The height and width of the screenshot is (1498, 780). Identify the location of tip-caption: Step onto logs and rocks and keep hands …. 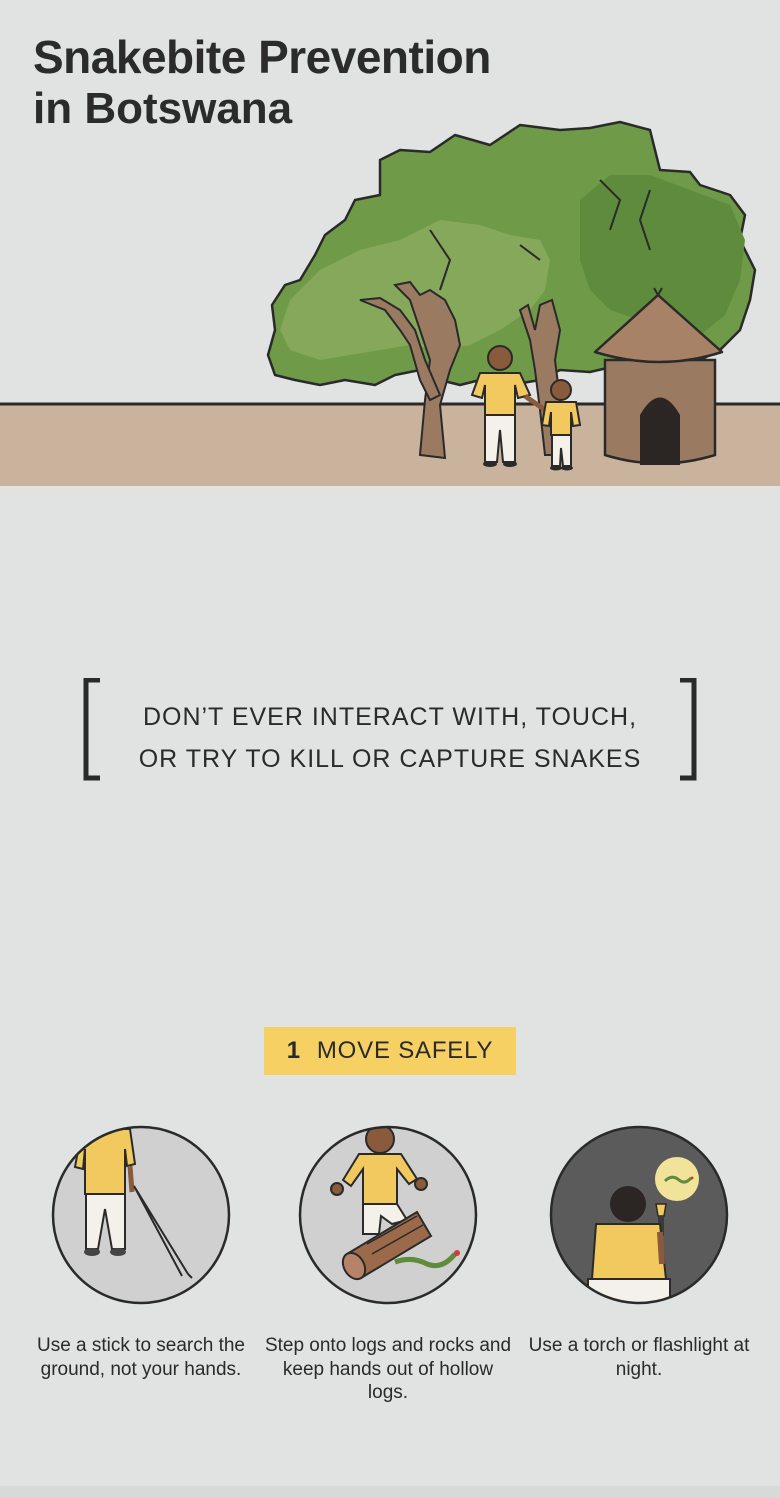
(388, 1369).